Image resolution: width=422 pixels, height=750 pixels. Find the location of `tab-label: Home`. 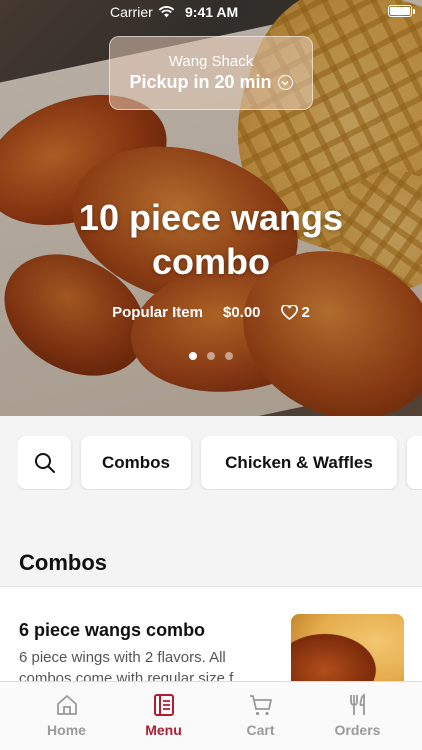

tab-label: Home is located at coordinates (66, 730).